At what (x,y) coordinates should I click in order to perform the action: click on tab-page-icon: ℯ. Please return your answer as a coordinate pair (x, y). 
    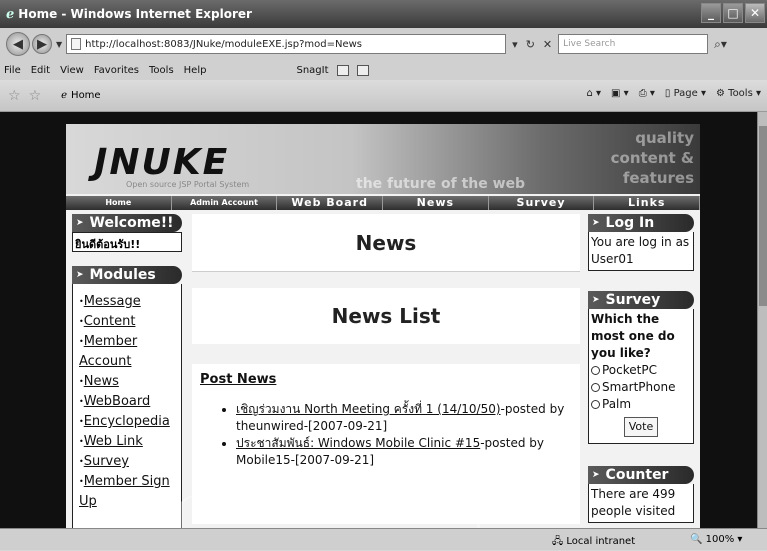
    Looking at the image, I should click on (64, 95).